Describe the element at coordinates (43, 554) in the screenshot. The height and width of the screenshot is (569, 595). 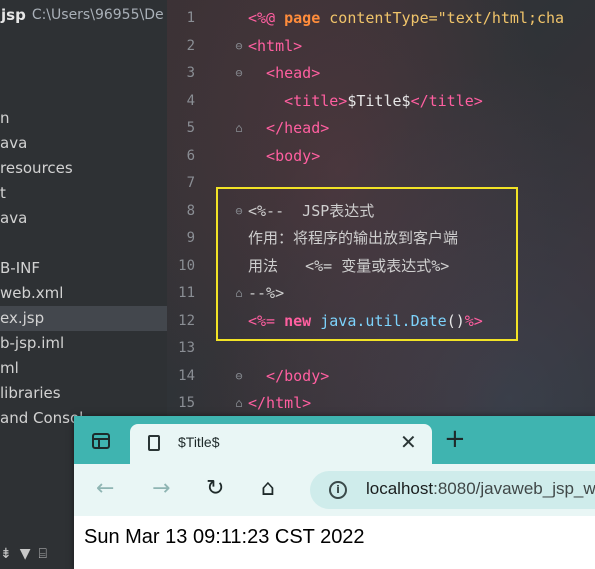
I see `options-icon: ⌸` at that location.